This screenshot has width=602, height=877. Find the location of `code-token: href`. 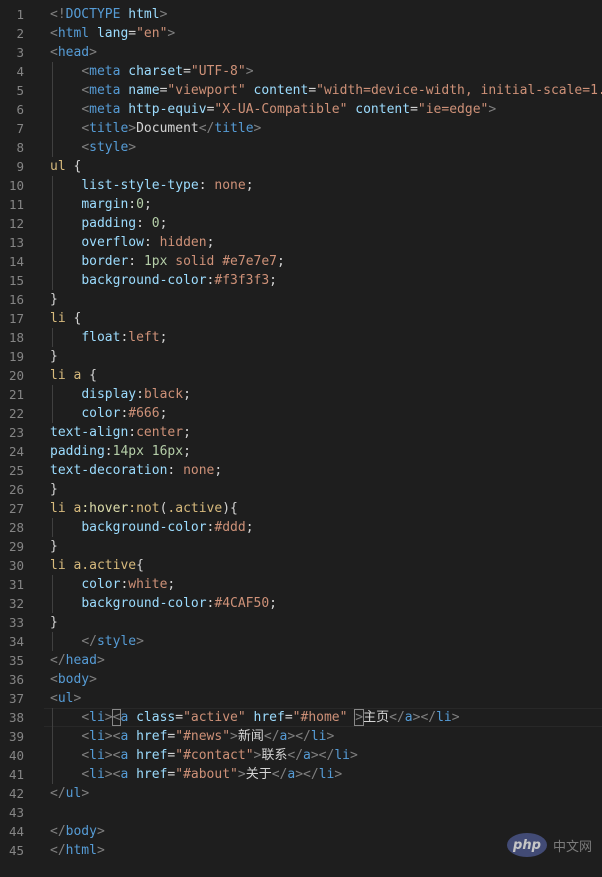

code-token: href is located at coordinates (152, 755).